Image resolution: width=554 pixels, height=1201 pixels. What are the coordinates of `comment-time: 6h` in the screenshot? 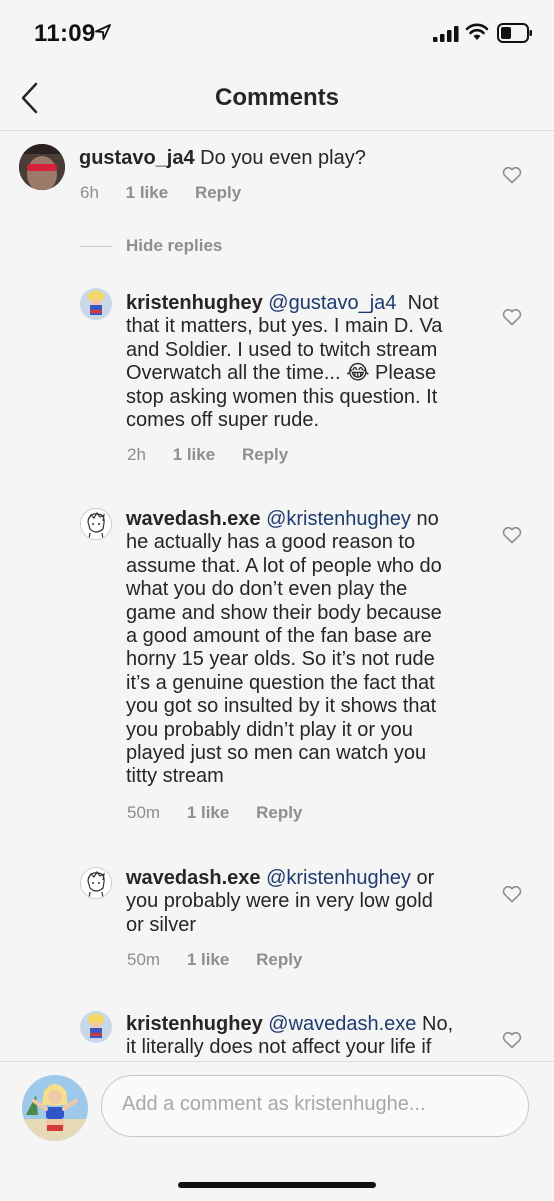 It's located at (89, 192).